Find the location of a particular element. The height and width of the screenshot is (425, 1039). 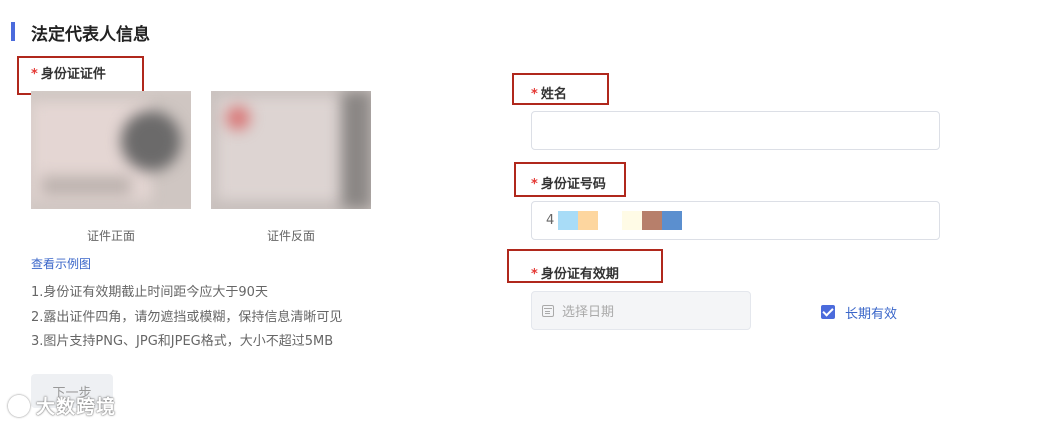

id-back-image is located at coordinates (291, 150).